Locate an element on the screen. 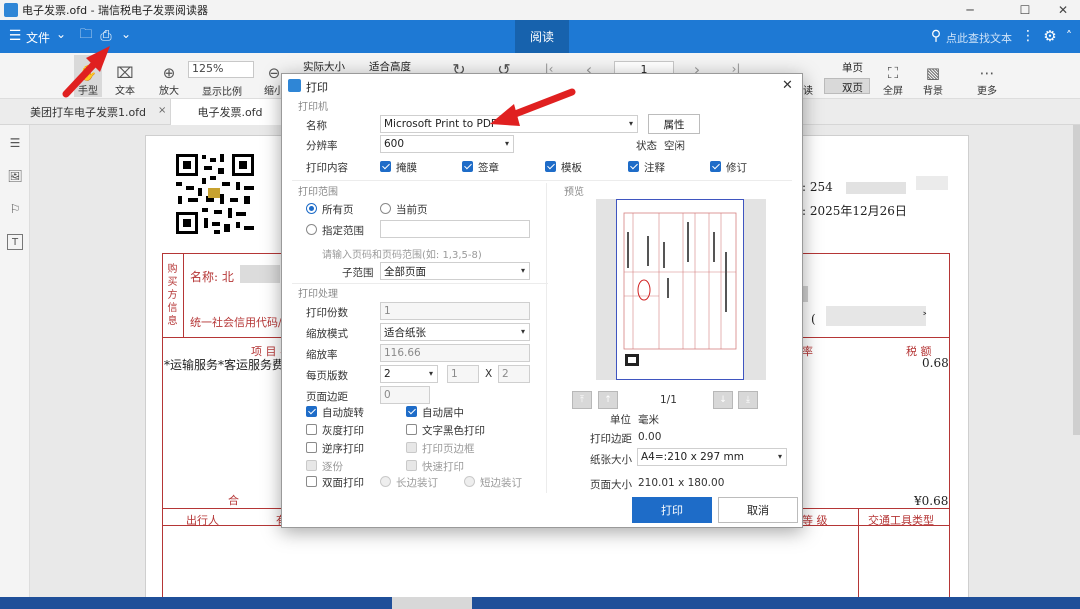 Image resolution: width=1080 pixels, height=609 pixels. long-edge-radio is located at coordinates (385, 481).